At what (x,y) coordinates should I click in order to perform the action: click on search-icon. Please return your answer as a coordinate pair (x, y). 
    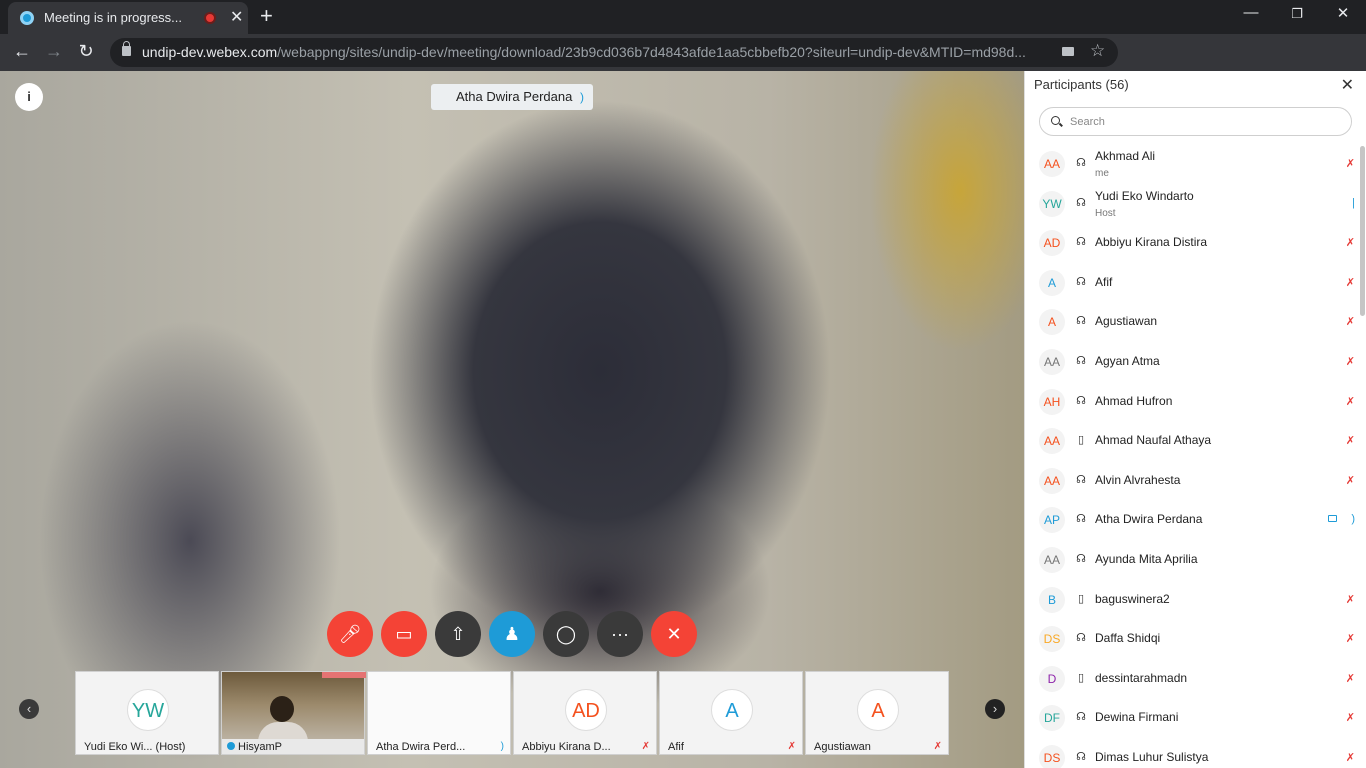
    Looking at the image, I should click on (1055, 120).